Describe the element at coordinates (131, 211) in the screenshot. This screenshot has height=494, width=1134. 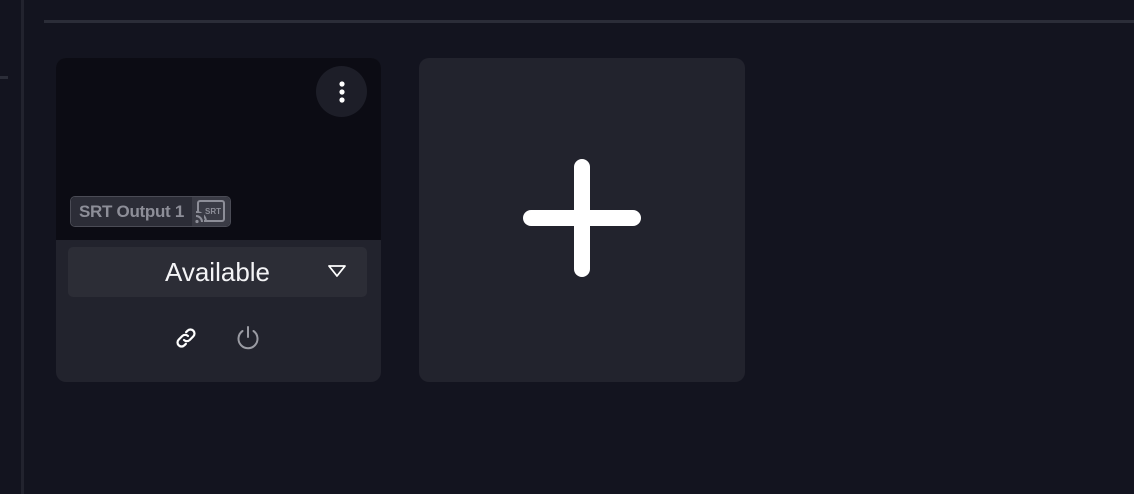
I see `output-name: SRT Output 1` at that location.